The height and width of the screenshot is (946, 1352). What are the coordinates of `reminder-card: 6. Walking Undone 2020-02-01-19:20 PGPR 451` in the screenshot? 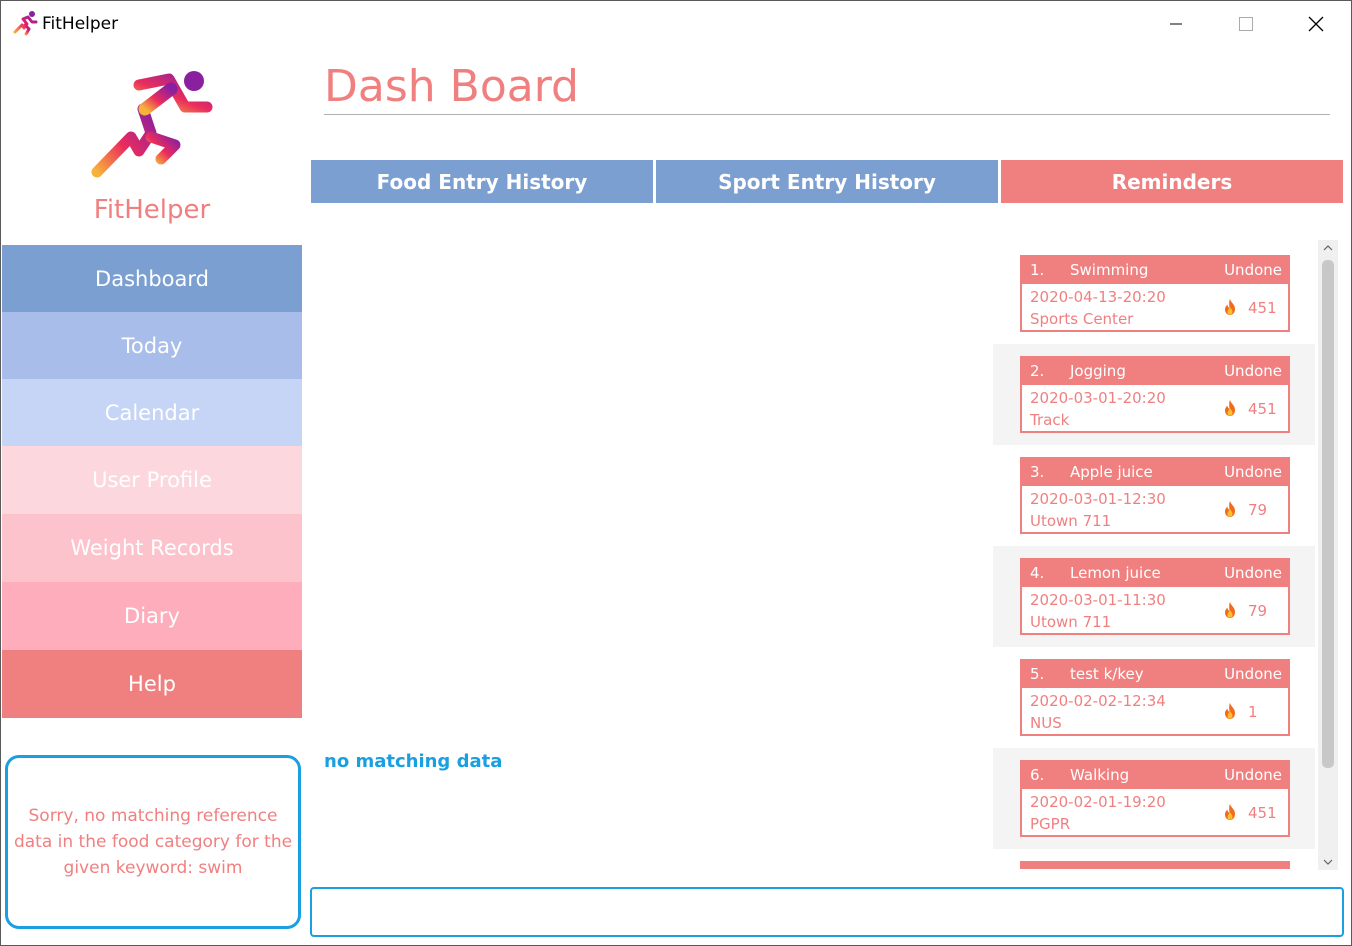 It's located at (1155, 798).